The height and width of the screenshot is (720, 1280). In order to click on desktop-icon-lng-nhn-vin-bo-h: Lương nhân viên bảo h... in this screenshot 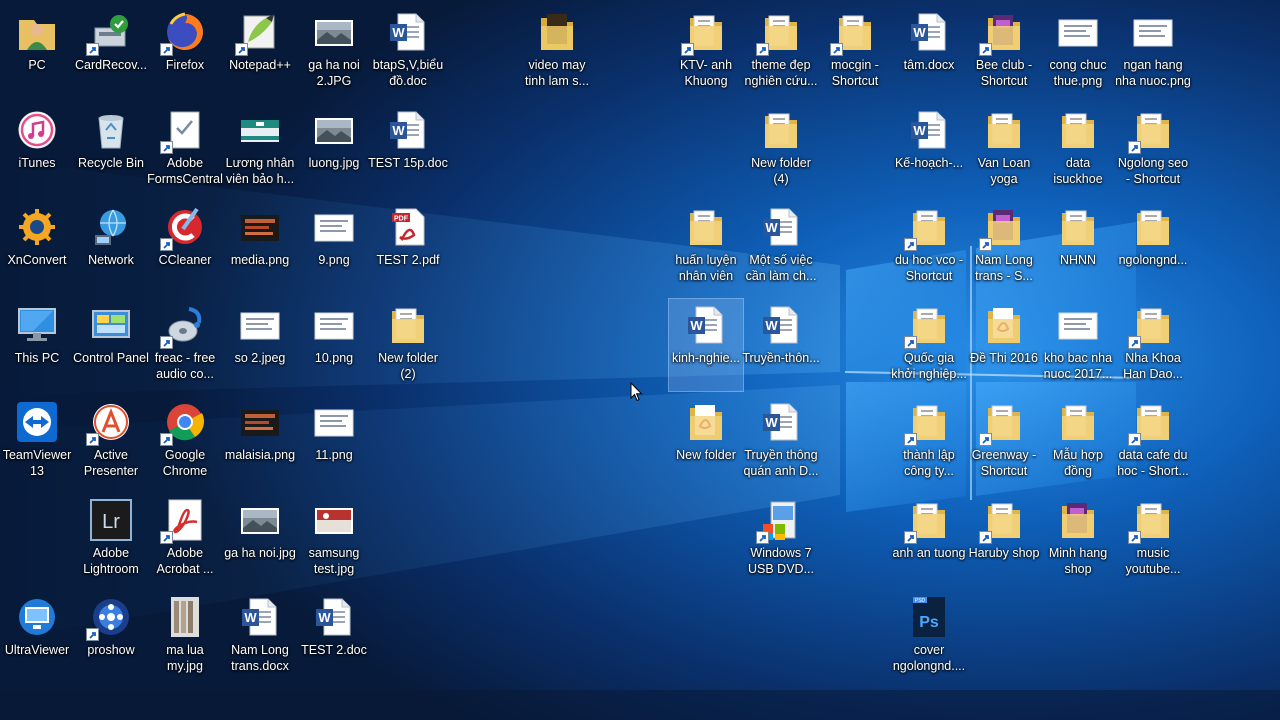, I will do `click(260, 150)`.